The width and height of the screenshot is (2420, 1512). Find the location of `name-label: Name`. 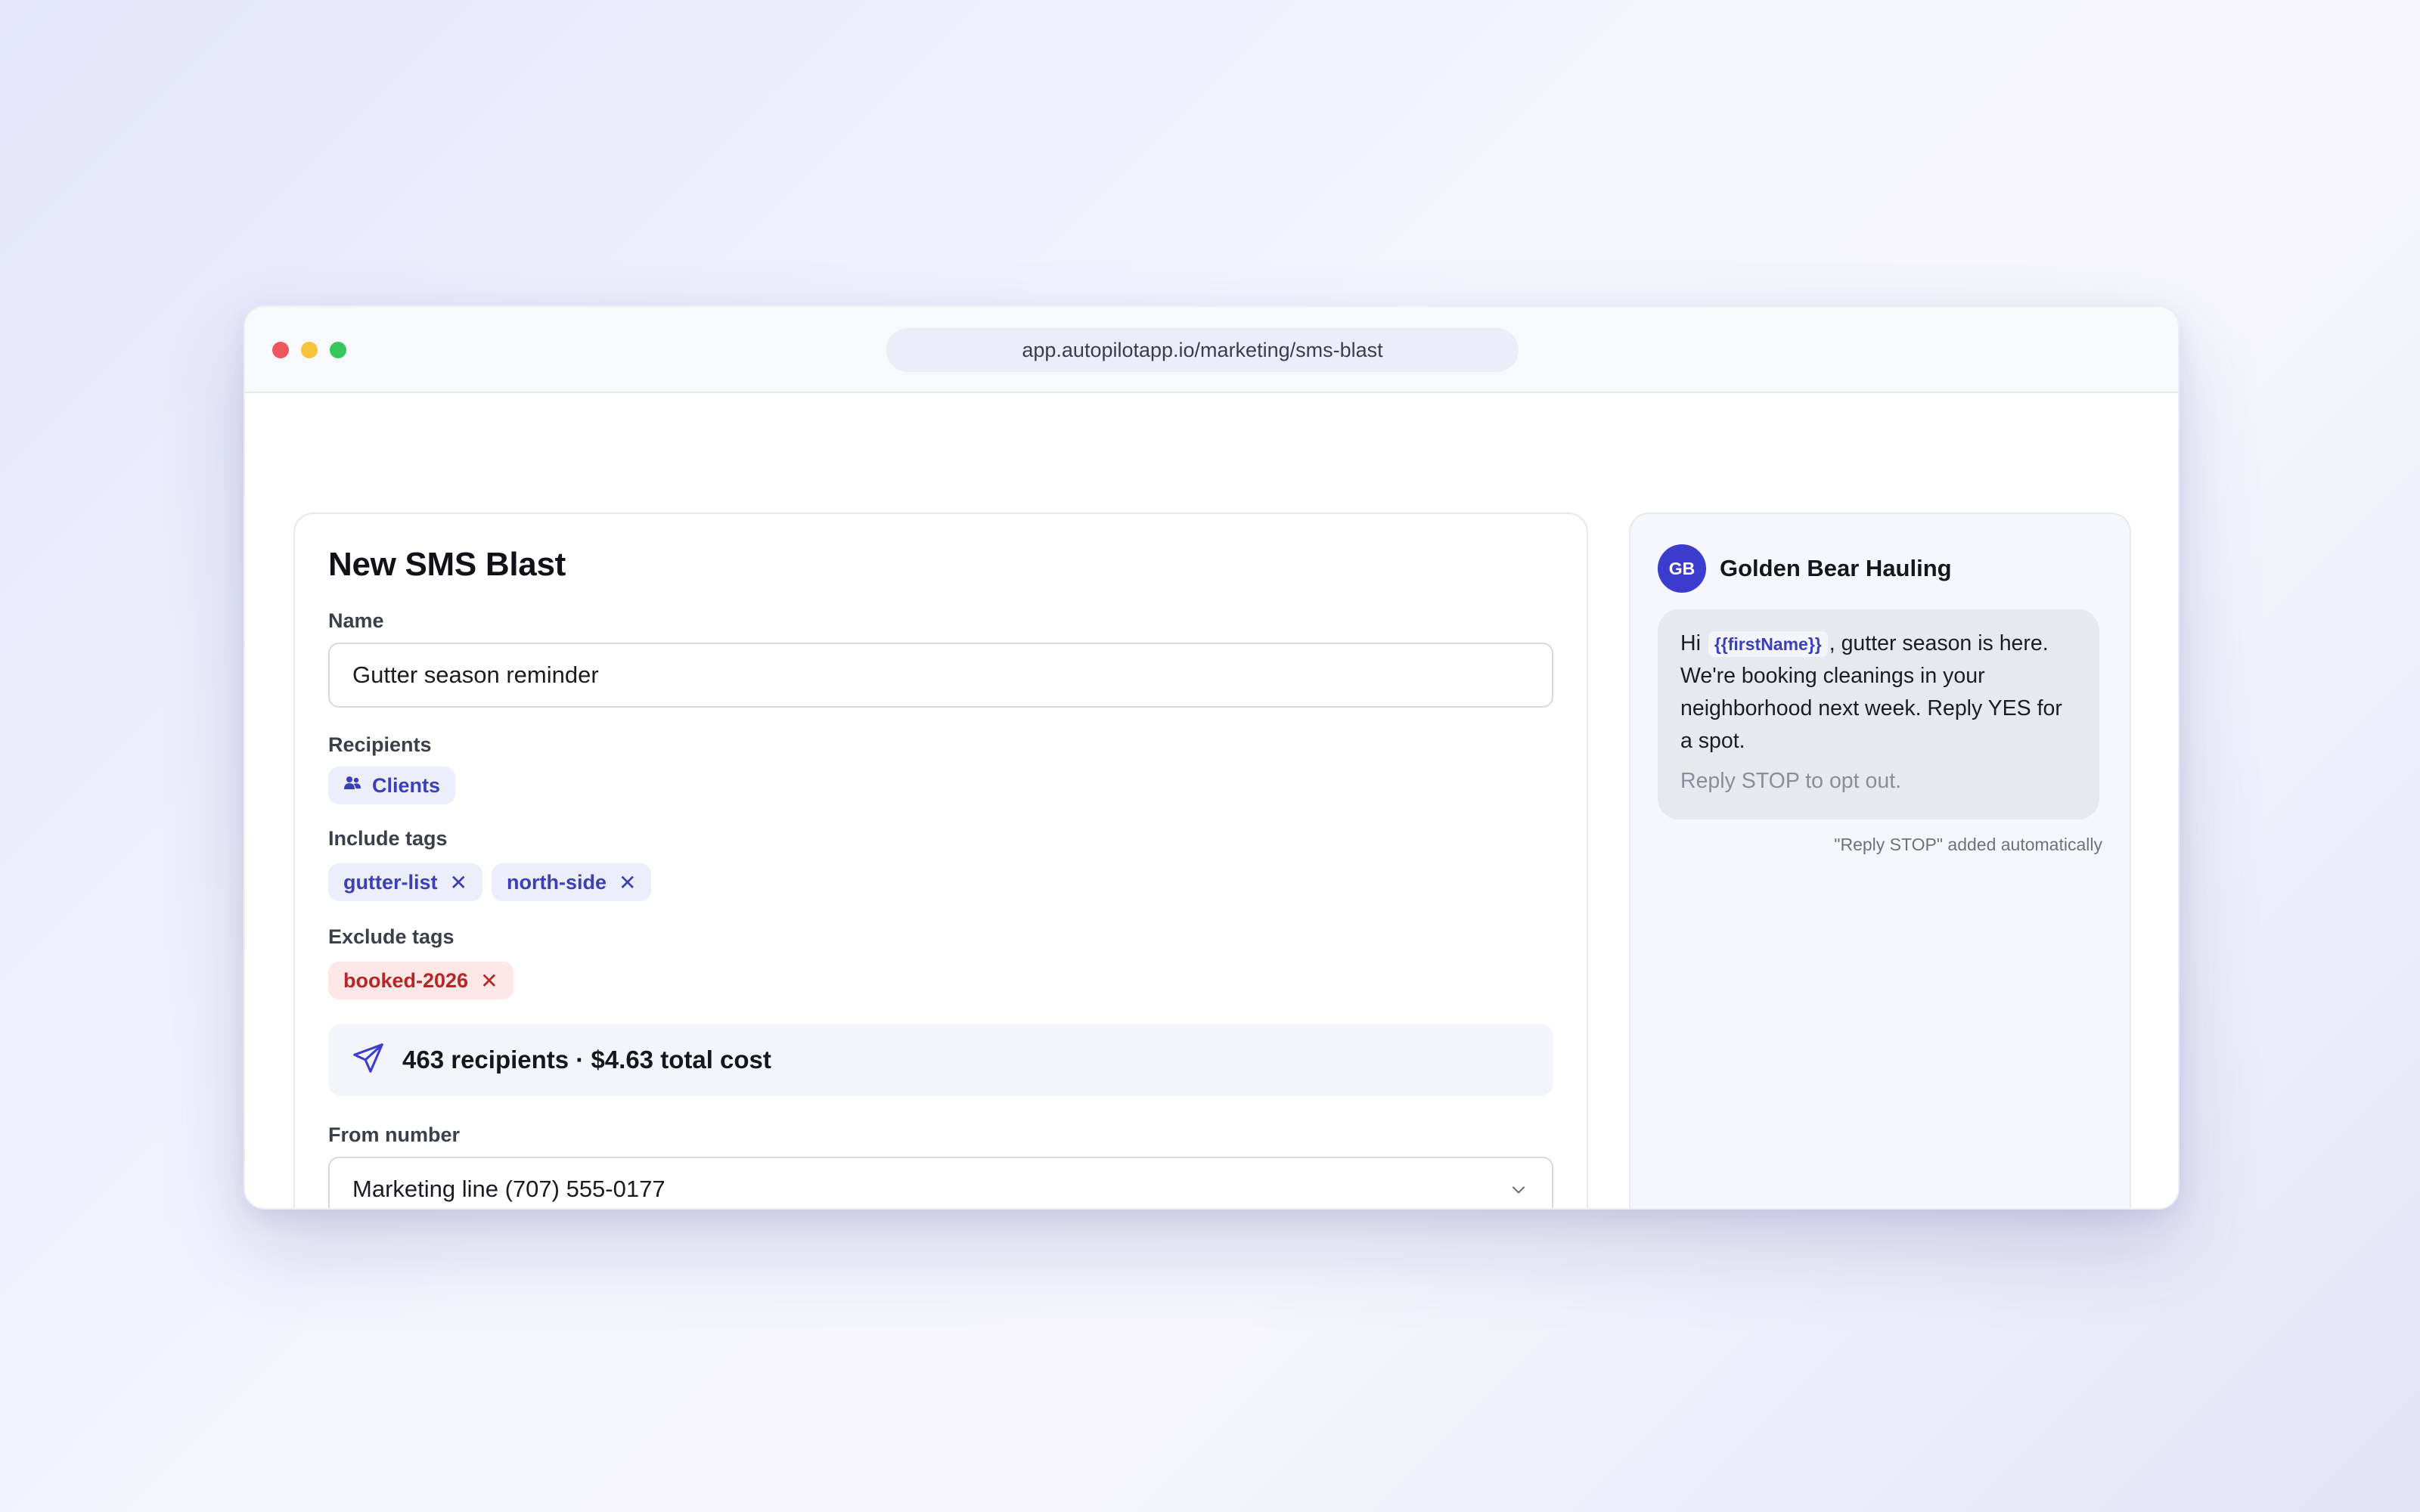

name-label: Name is located at coordinates (356, 620).